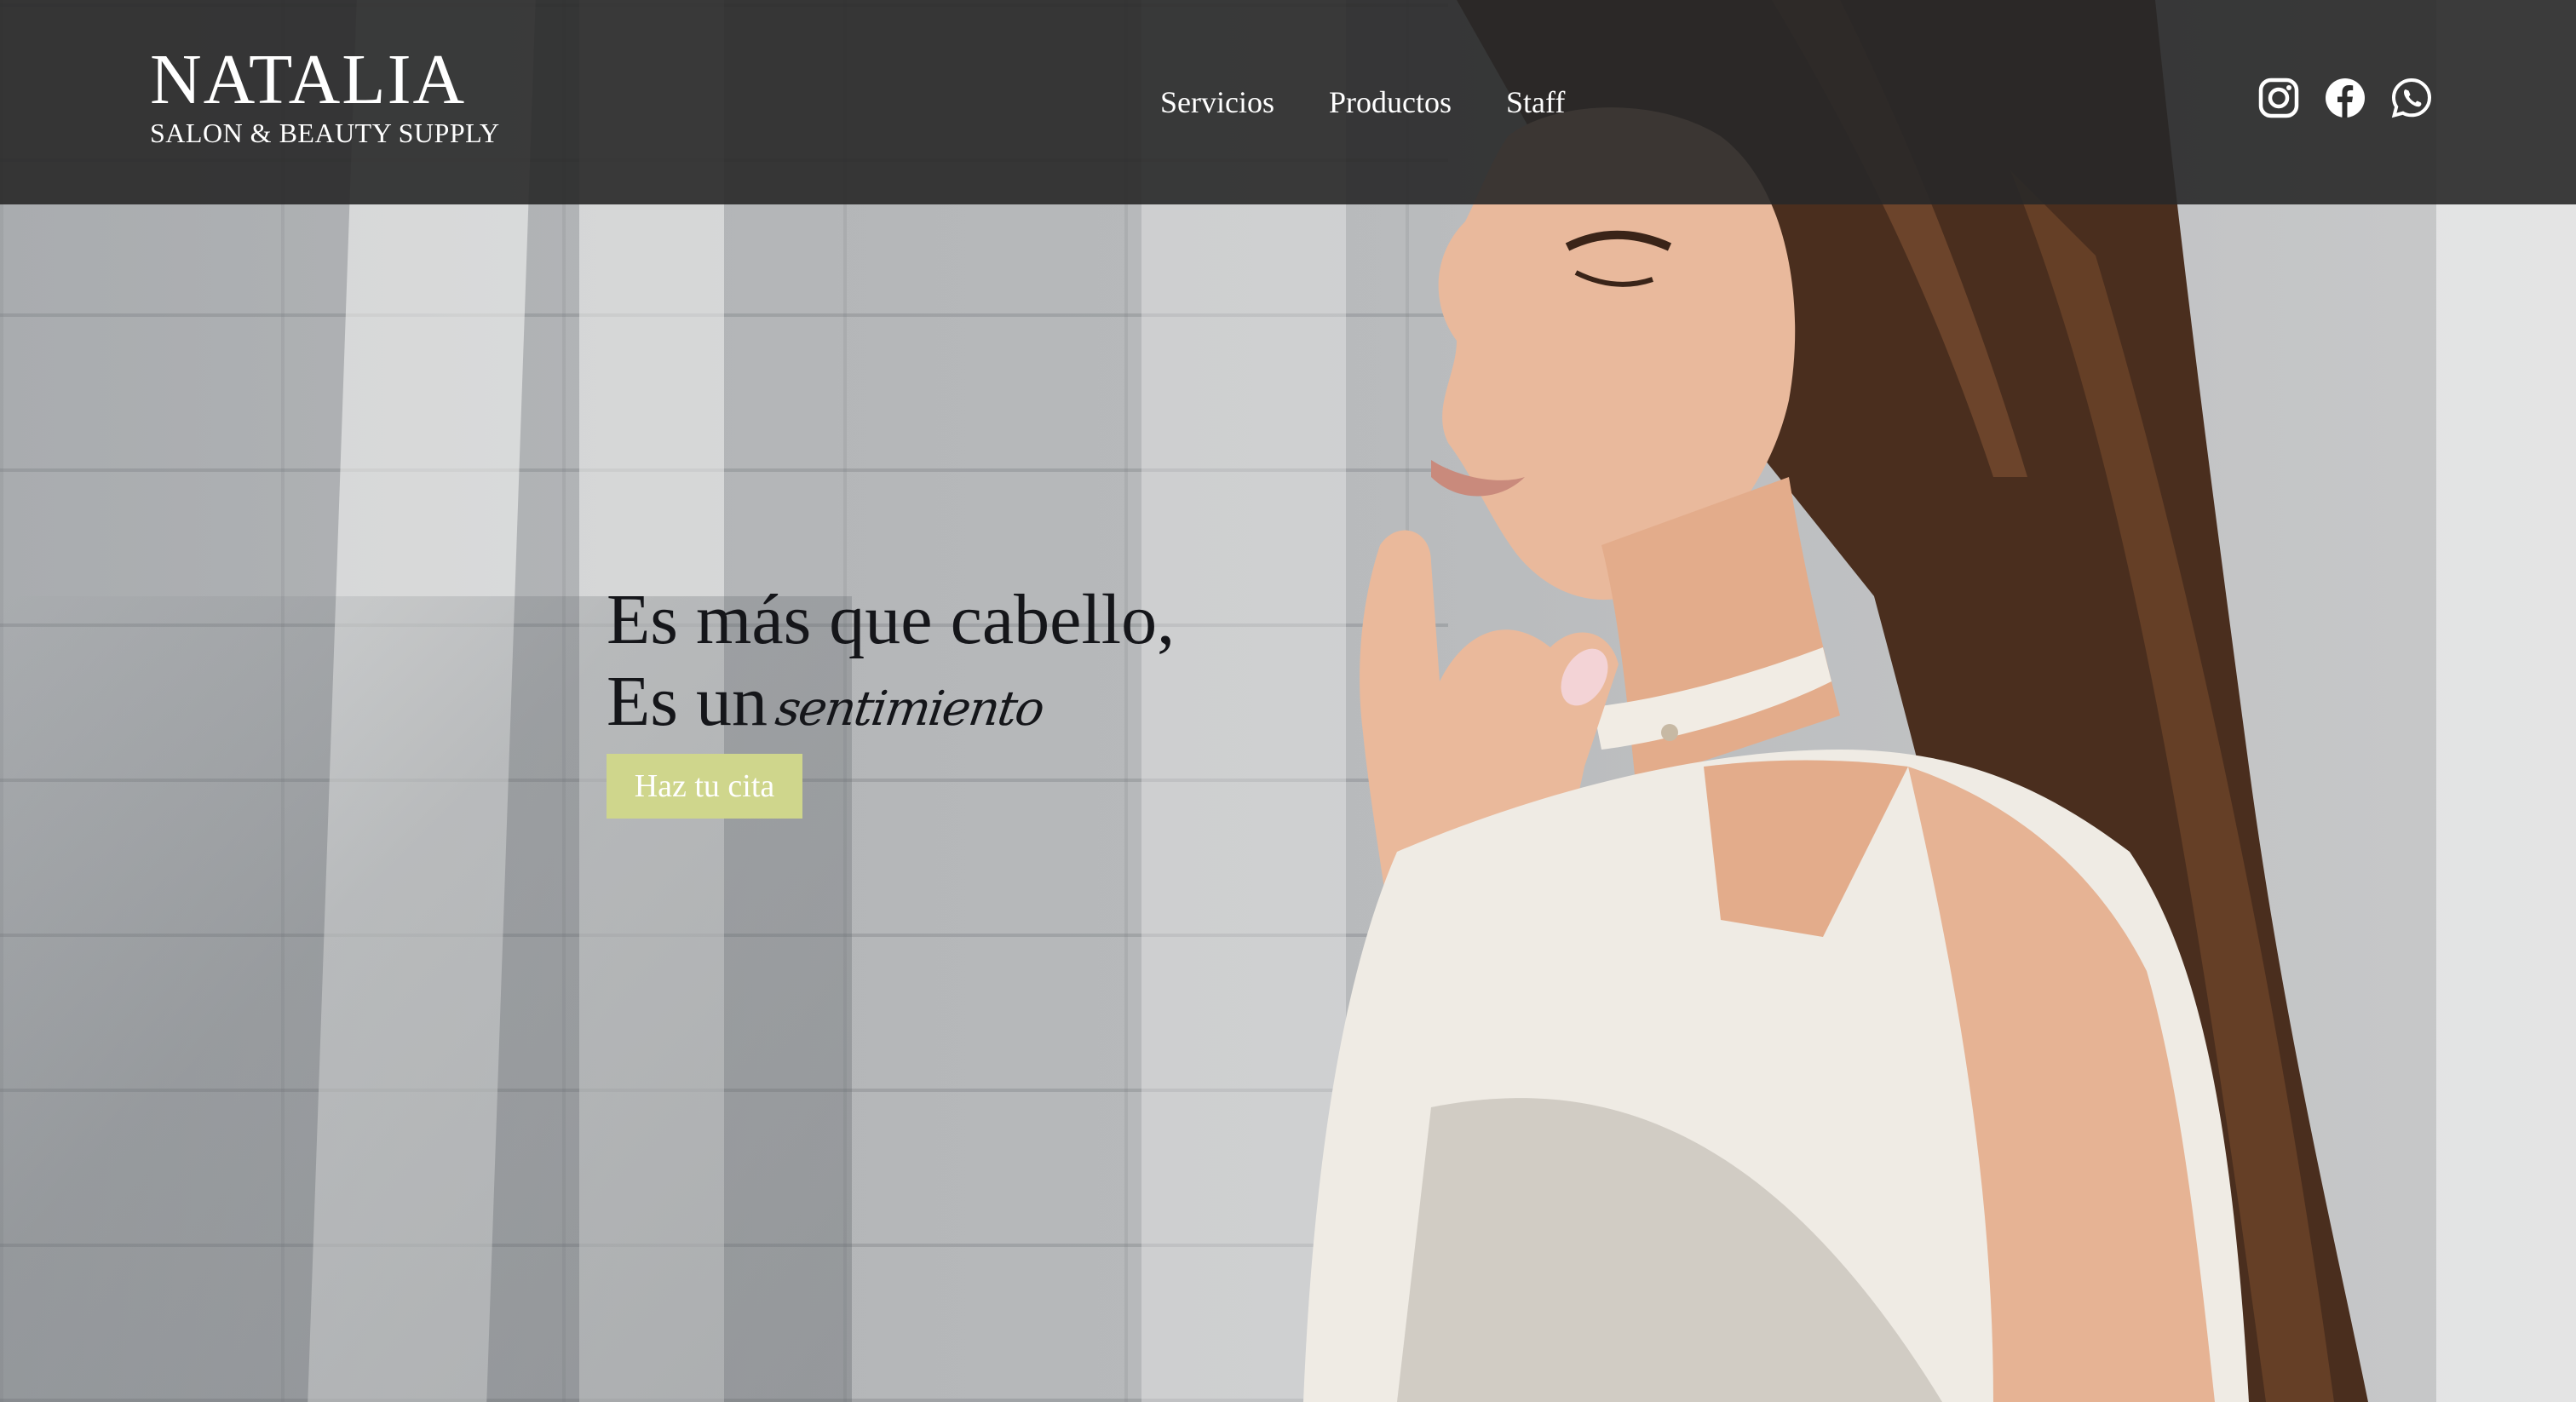 Image resolution: width=2576 pixels, height=1402 pixels. I want to click on hero-headline: Es más que cabello, Es unsentimiento, so click(891, 664).